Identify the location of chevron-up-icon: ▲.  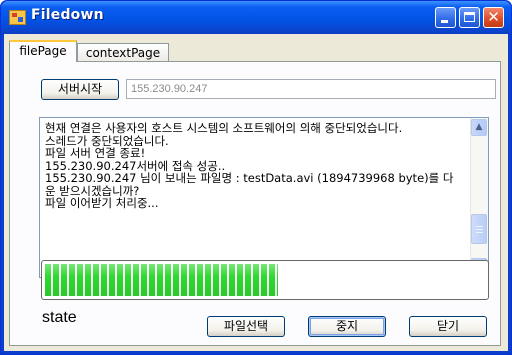
(479, 127).